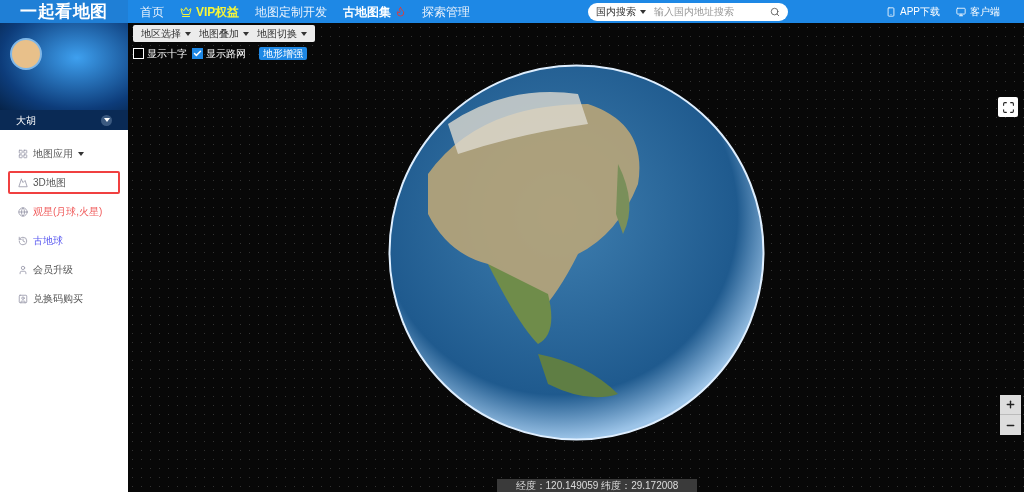 This screenshot has width=1024, height=492. I want to click on crown-icon, so click(186, 11).